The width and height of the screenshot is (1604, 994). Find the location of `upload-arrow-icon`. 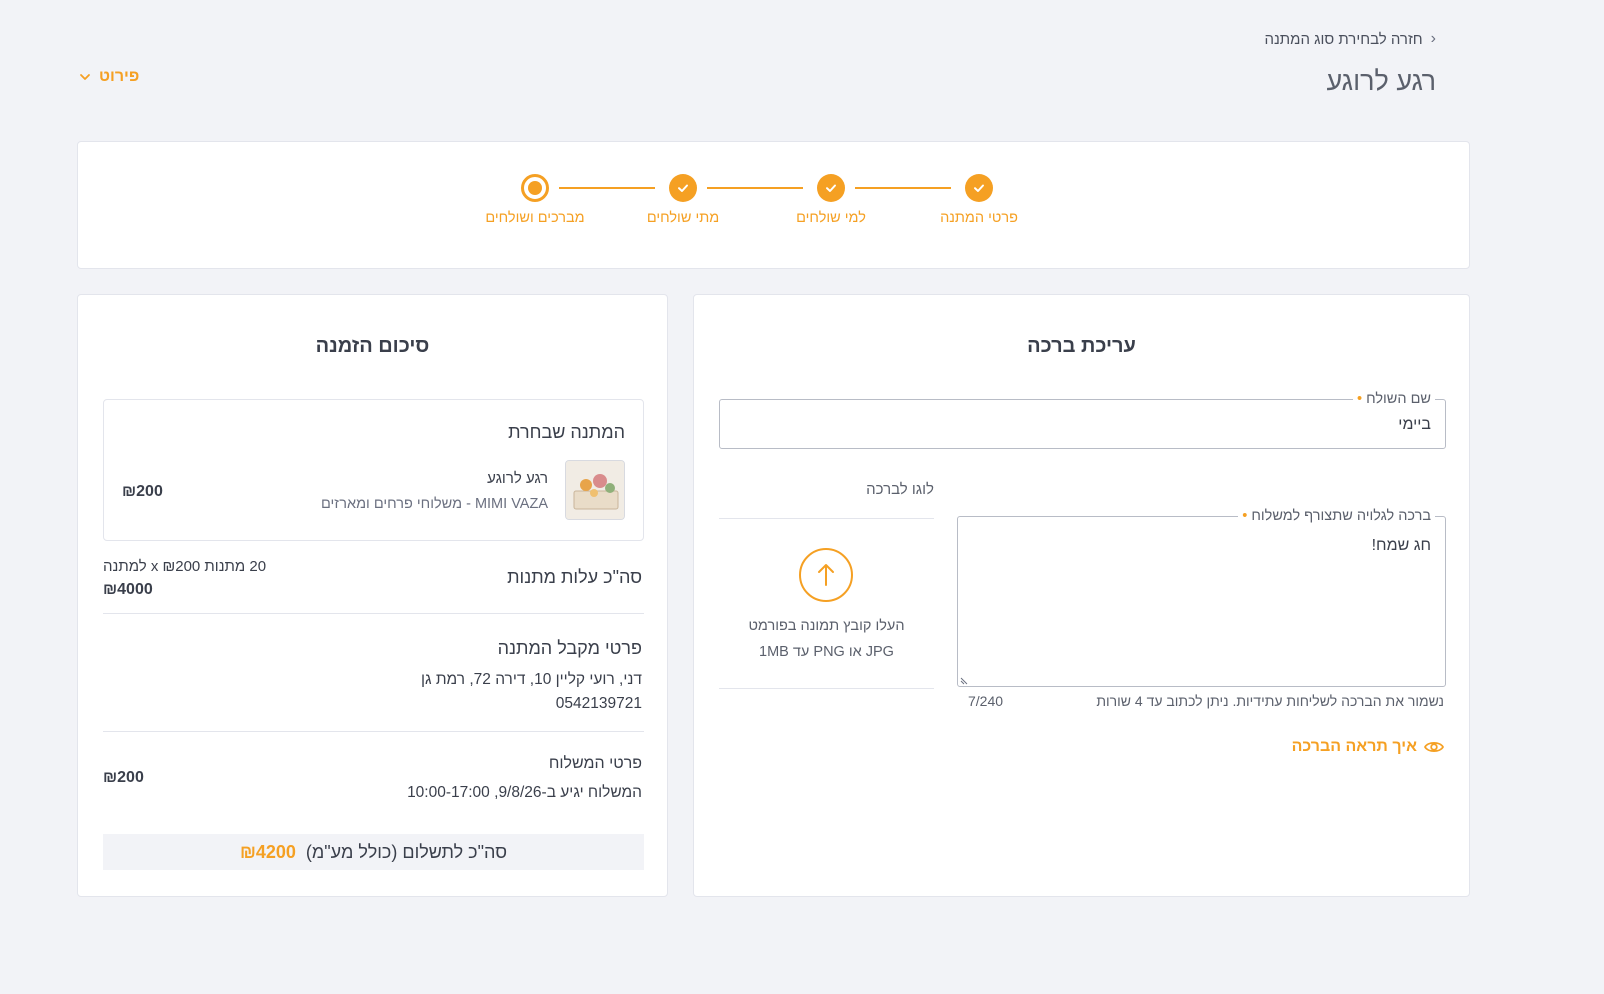

upload-arrow-icon is located at coordinates (826, 575).